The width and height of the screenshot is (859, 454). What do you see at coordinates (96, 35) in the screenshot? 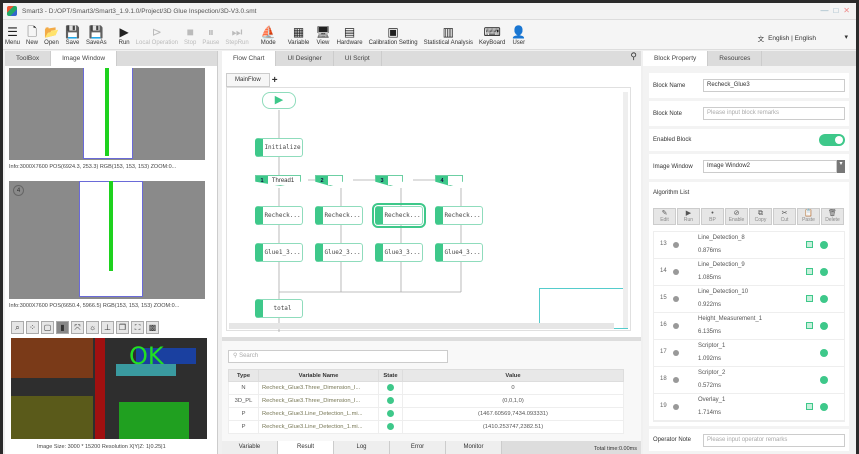
I see `toolbar-saveas-button: 💾 SaveAs` at bounding box center [96, 35].